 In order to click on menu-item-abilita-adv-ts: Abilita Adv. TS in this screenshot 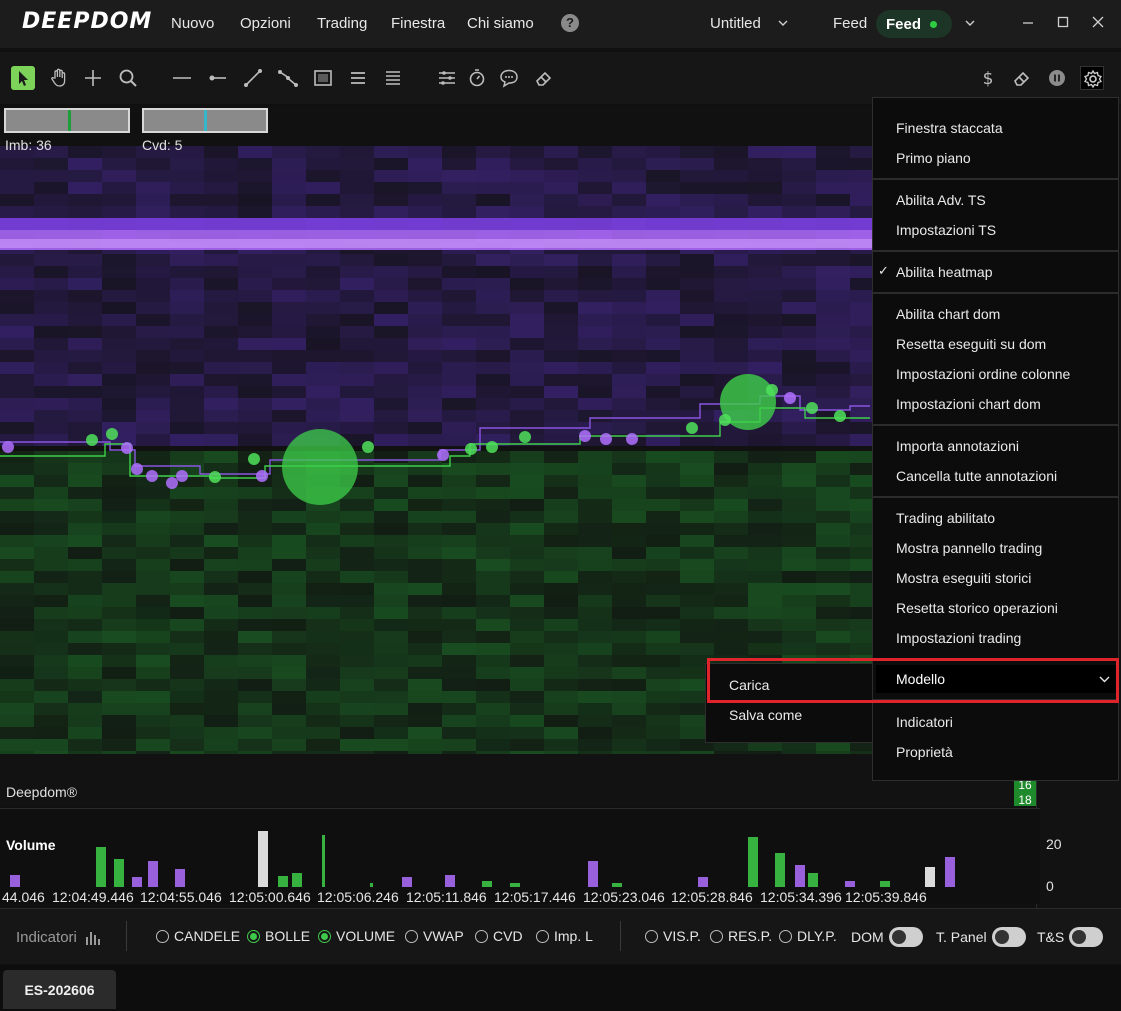, I will do `click(941, 200)`.